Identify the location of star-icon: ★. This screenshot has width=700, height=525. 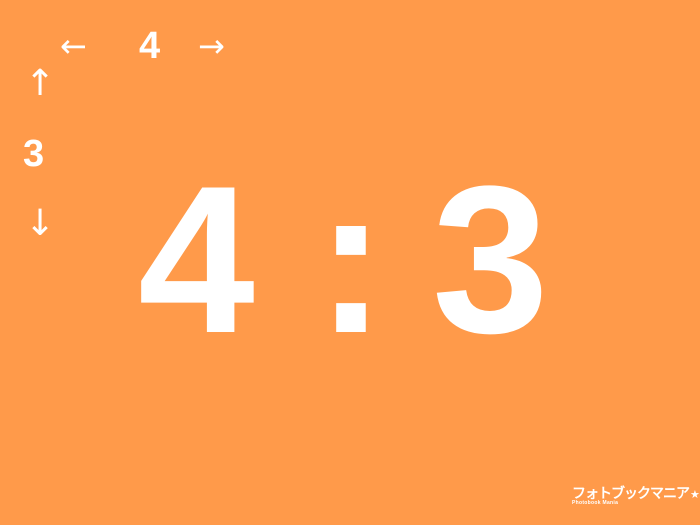
(695, 494).